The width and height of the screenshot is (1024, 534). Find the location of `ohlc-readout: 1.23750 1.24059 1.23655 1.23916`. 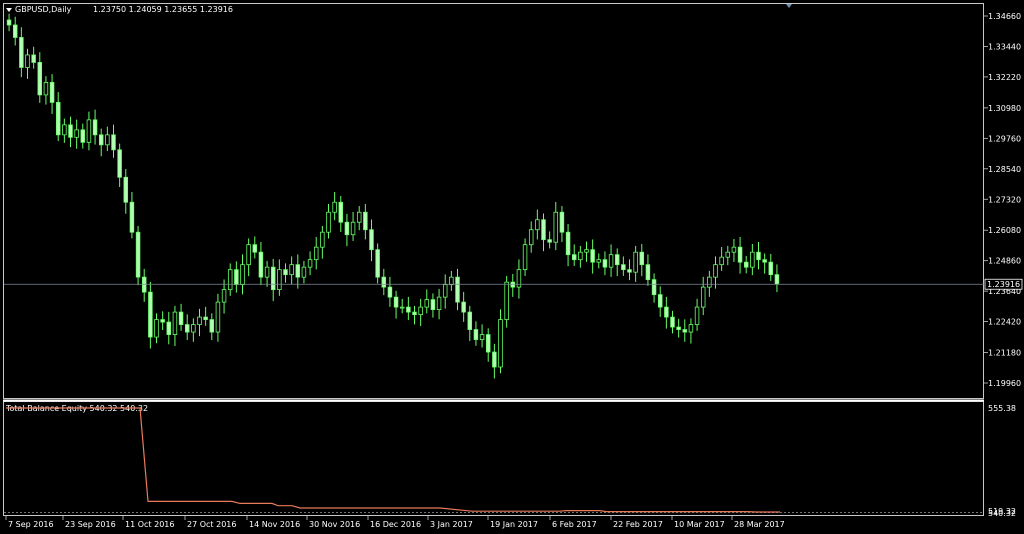

ohlc-readout: 1.23750 1.24059 1.23655 1.23916 is located at coordinates (163, 9).